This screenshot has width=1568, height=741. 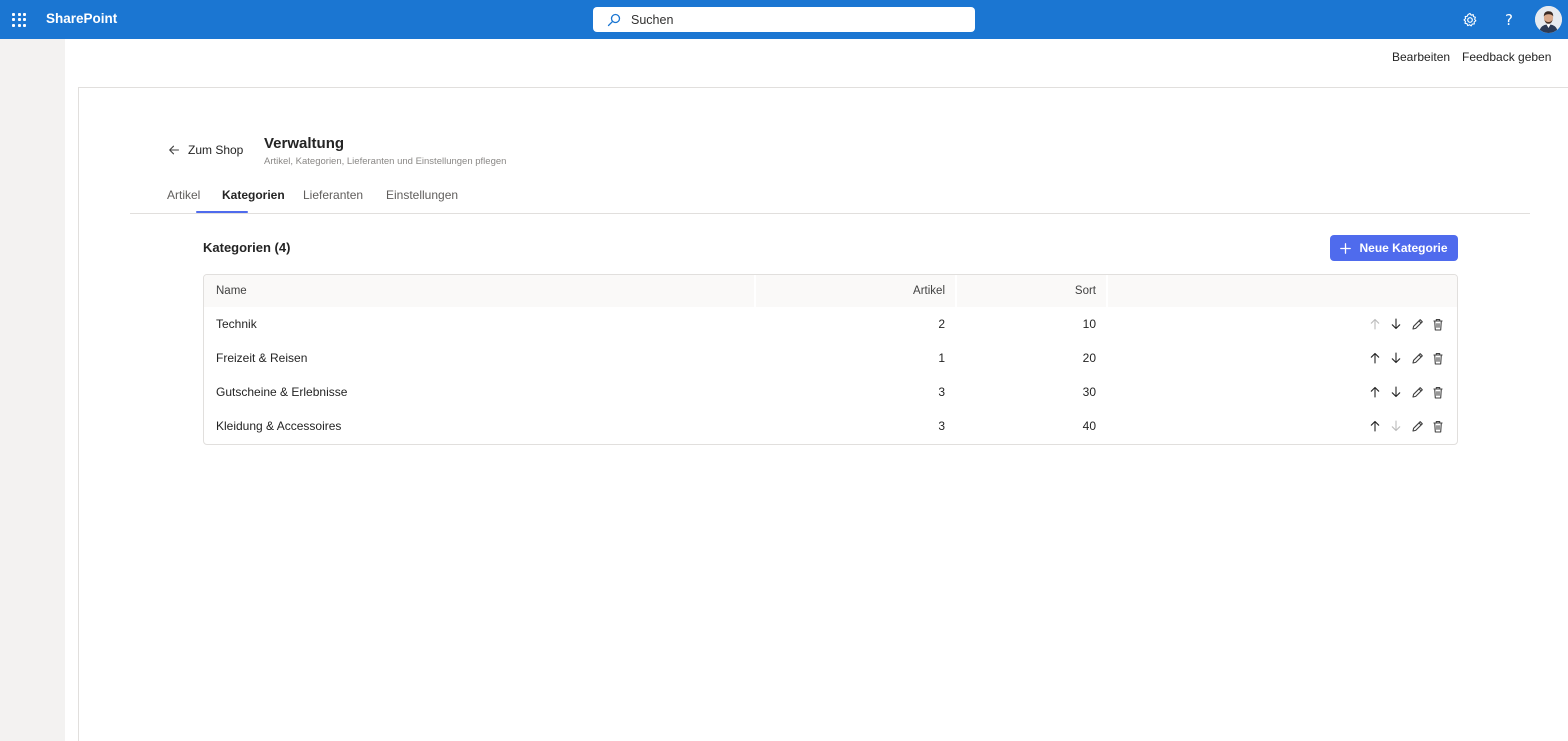 What do you see at coordinates (1403, 248) in the screenshot?
I see `new-category-label: Neue Kategorie` at bounding box center [1403, 248].